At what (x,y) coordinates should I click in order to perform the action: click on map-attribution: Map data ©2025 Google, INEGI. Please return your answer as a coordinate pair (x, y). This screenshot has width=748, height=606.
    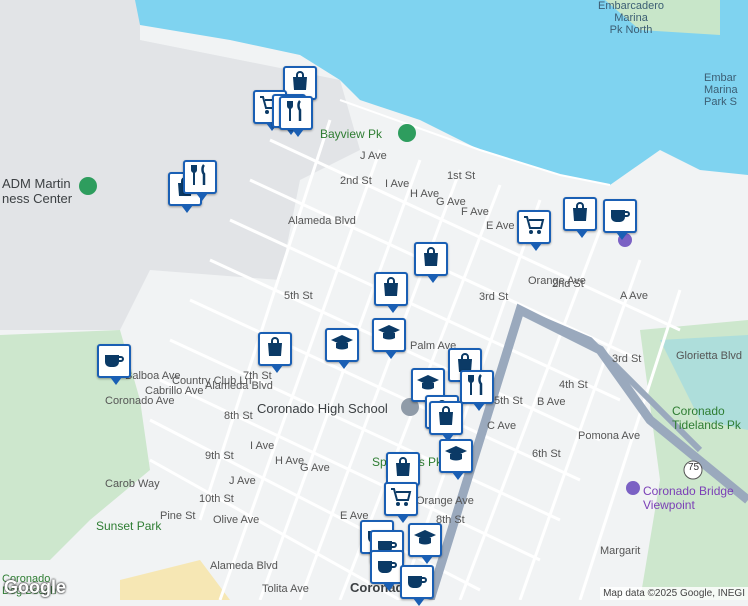
    Looking at the image, I should click on (674, 593).